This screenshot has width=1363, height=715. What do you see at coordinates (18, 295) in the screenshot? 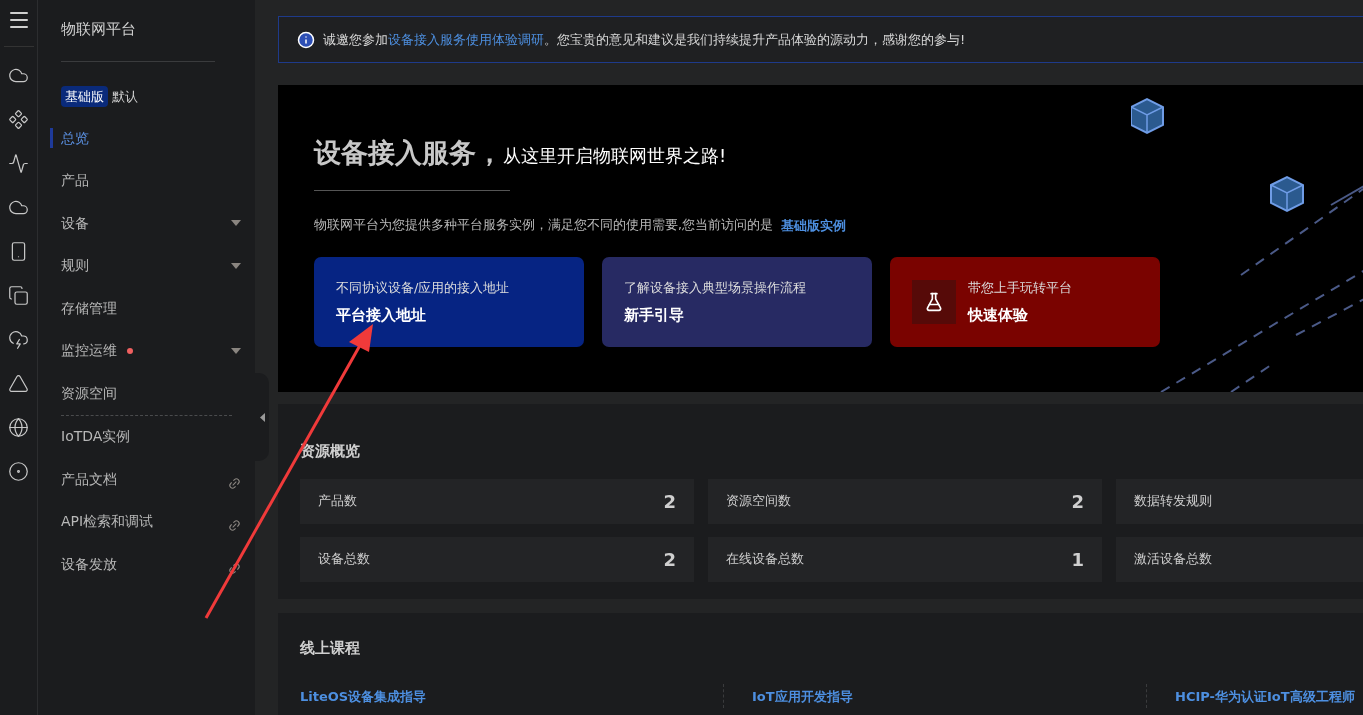
I see `cards-icon` at bounding box center [18, 295].